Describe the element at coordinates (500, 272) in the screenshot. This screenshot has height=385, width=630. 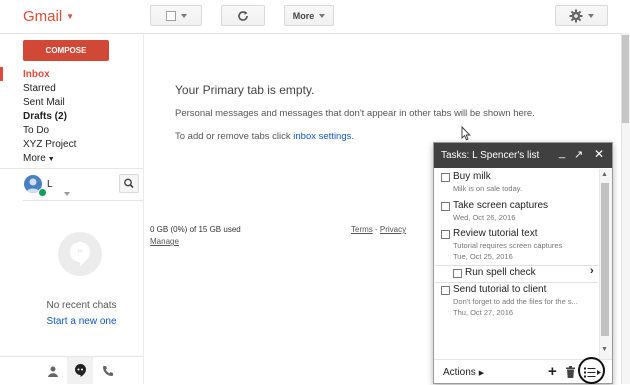
I see `task-title: Run spell check` at that location.